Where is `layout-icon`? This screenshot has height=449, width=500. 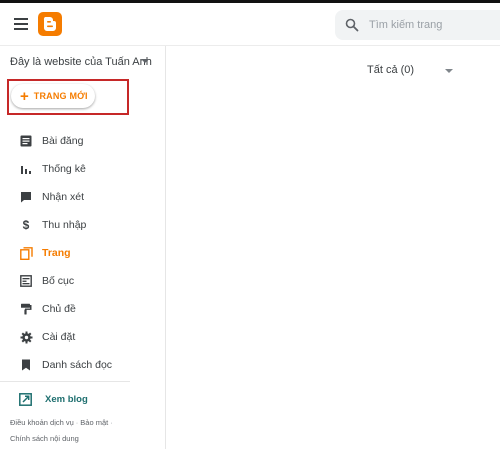
layout-icon is located at coordinates (26, 281).